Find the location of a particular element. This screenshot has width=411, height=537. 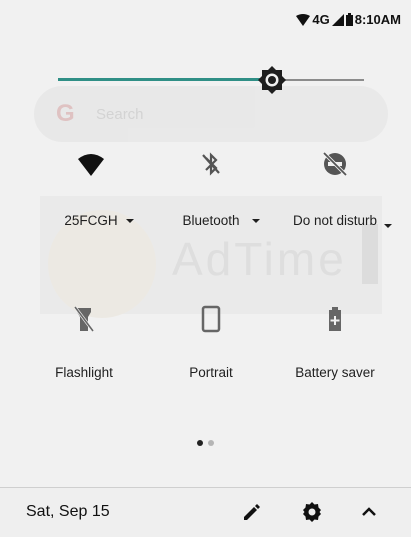

tile-flashlight-label: Flashlight is located at coordinates (84, 372).